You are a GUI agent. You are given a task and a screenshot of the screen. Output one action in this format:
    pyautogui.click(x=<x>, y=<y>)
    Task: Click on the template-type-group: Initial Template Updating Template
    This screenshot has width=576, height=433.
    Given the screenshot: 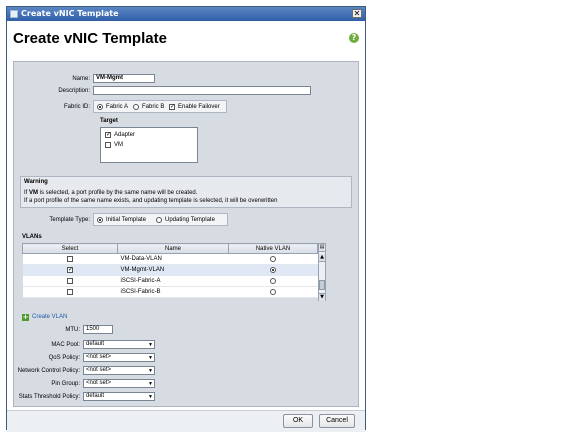 What is the action you would take?
    pyautogui.click(x=160, y=219)
    